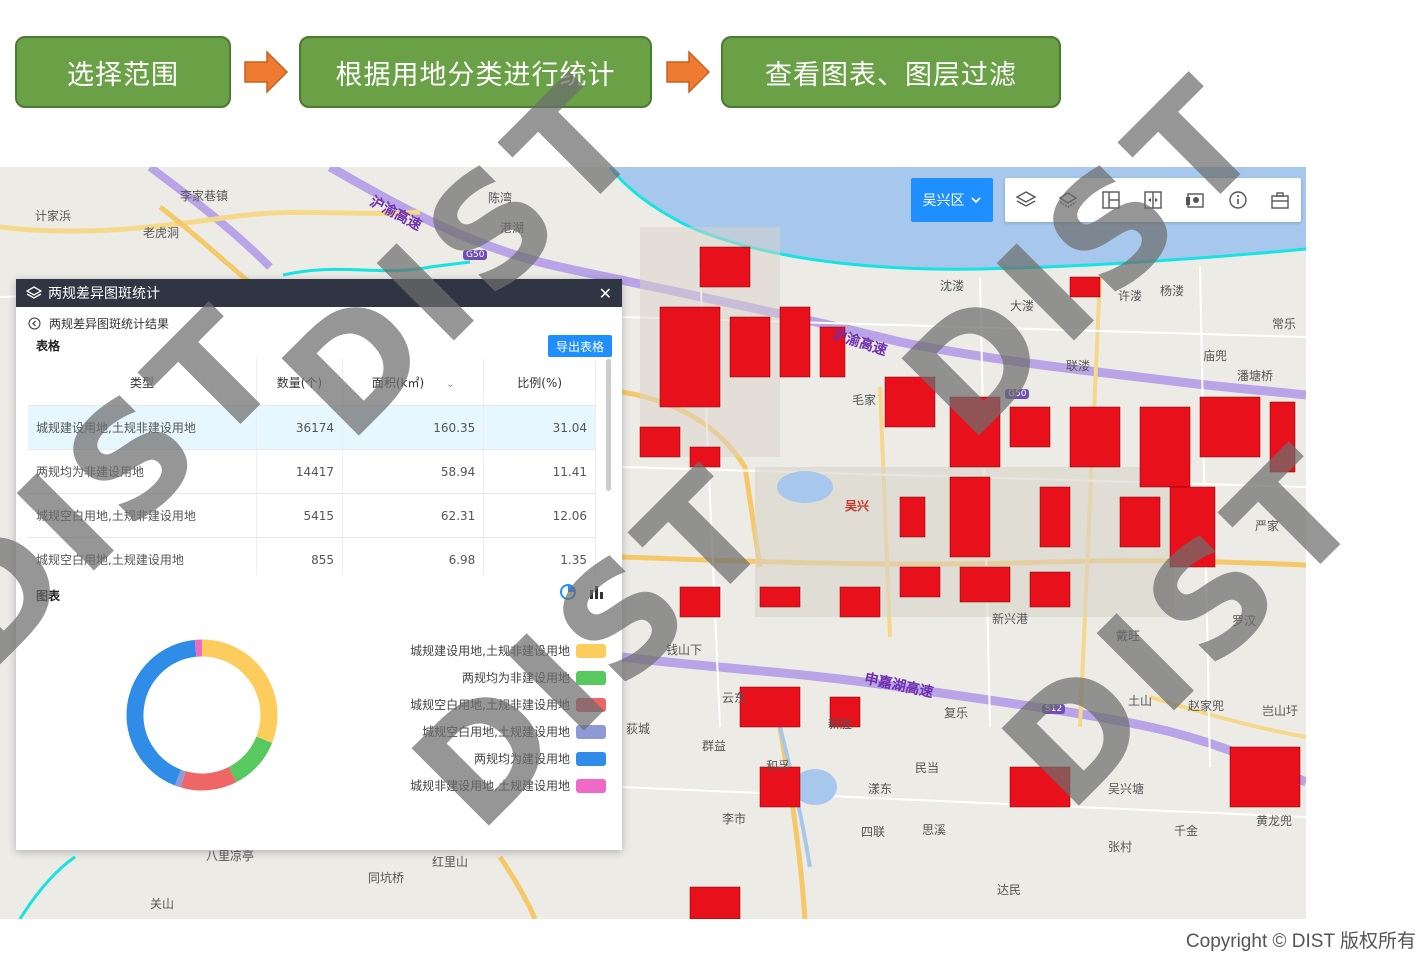 The height and width of the screenshot is (962, 1424). What do you see at coordinates (34, 323) in the screenshot?
I see `back-icon` at bounding box center [34, 323].